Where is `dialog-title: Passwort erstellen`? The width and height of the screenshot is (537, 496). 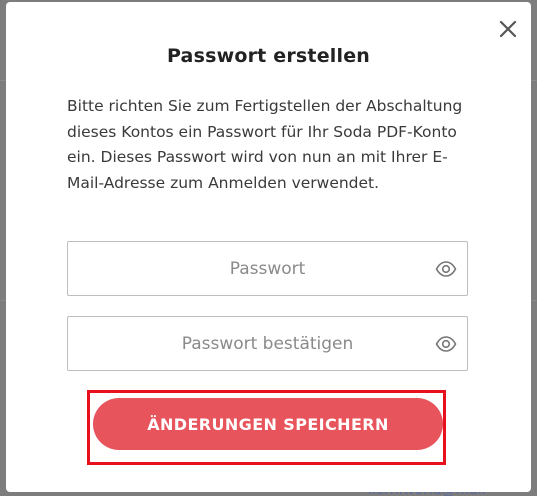 dialog-title: Passwort erstellen is located at coordinates (268, 56).